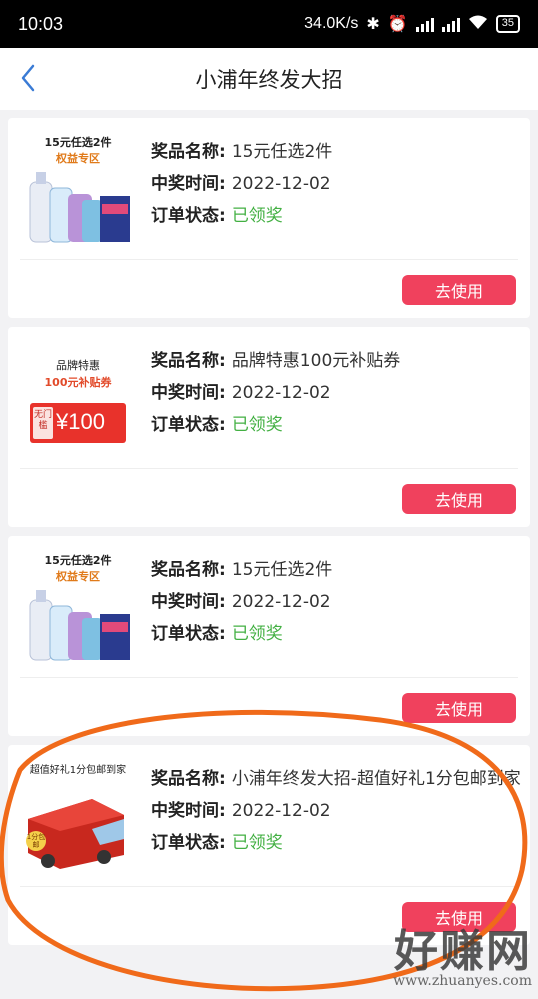  What do you see at coordinates (376, 779) in the screenshot?
I see `prize-name-value: 小浦年终发大招-超值好礼1分包邮到家` at bounding box center [376, 779].